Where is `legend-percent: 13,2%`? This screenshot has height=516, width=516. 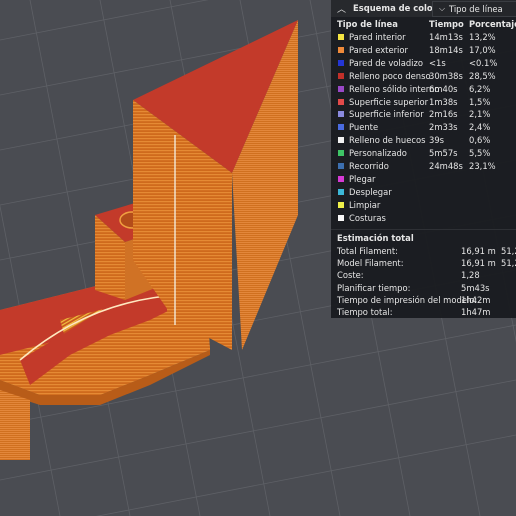 legend-percent: 13,2% is located at coordinates (482, 37).